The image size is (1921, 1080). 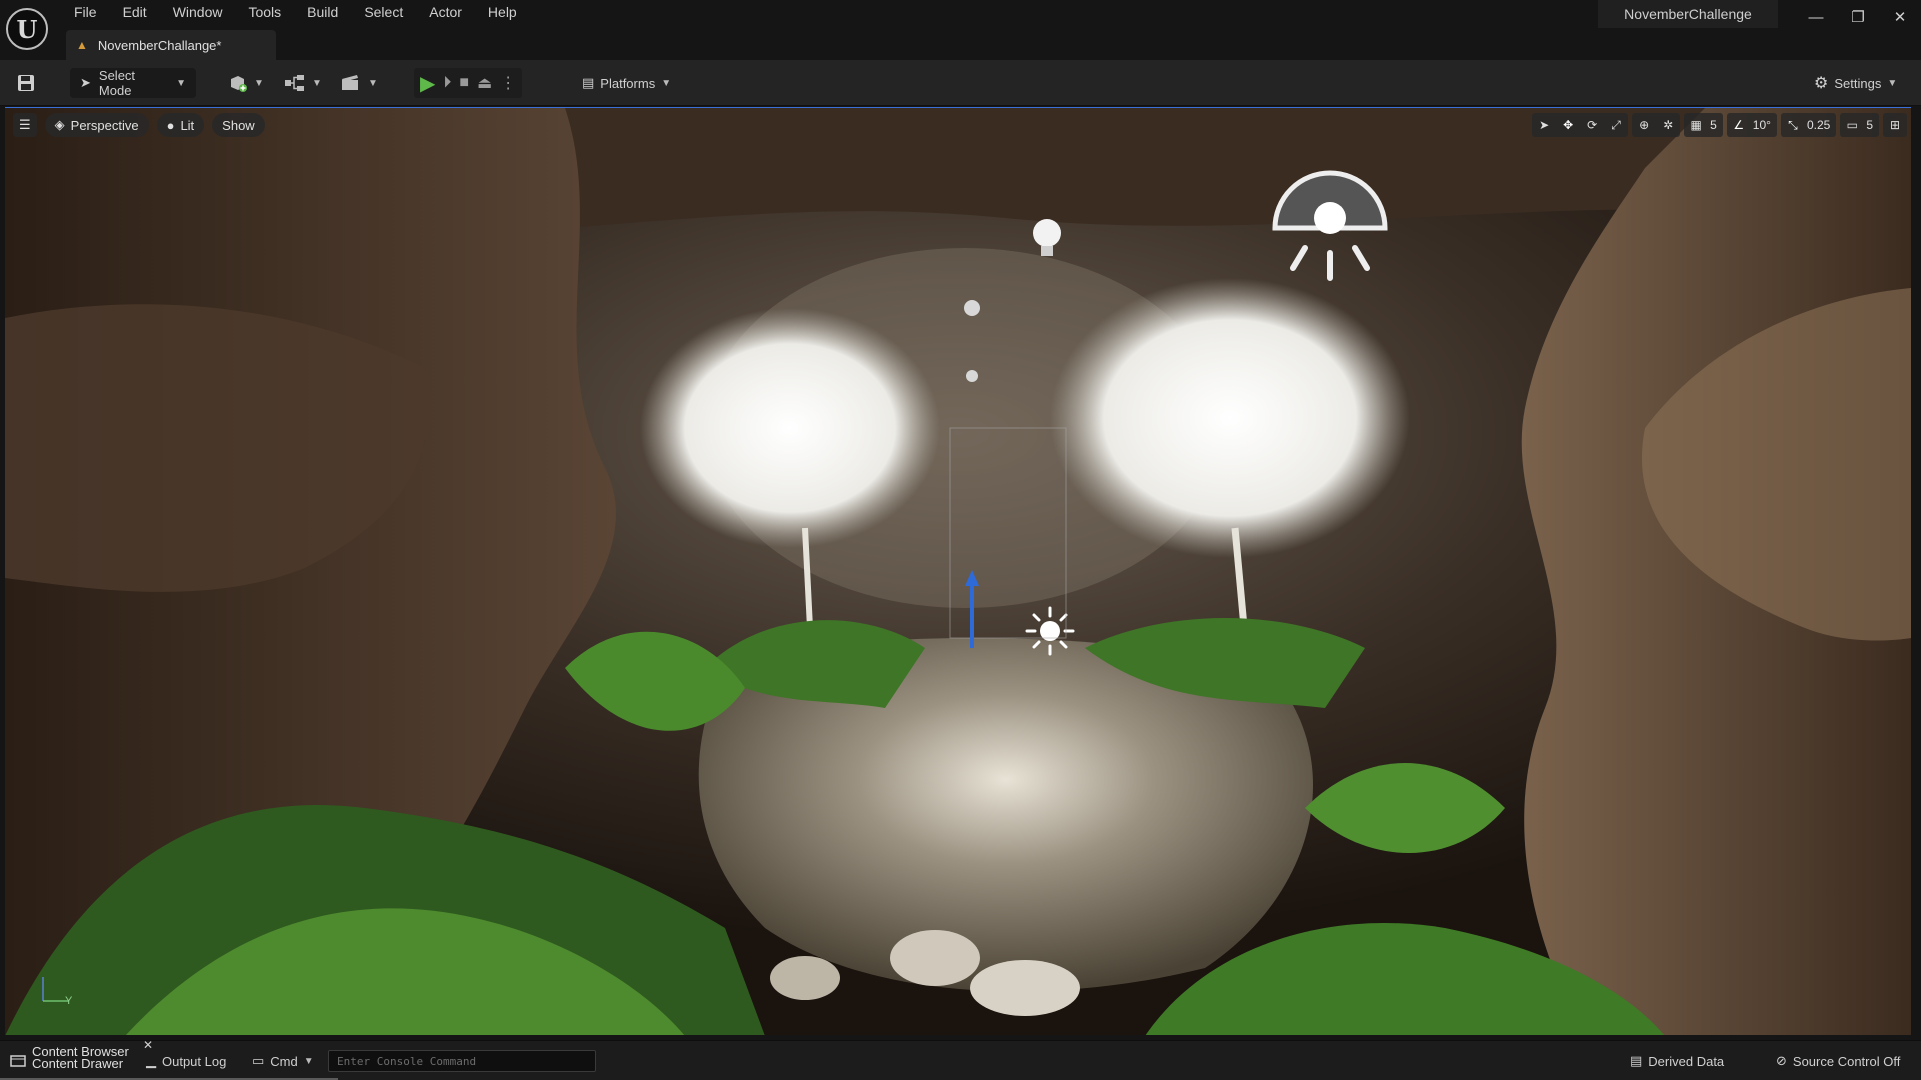 I want to click on menu-actor: Actor, so click(x=446, y=13).